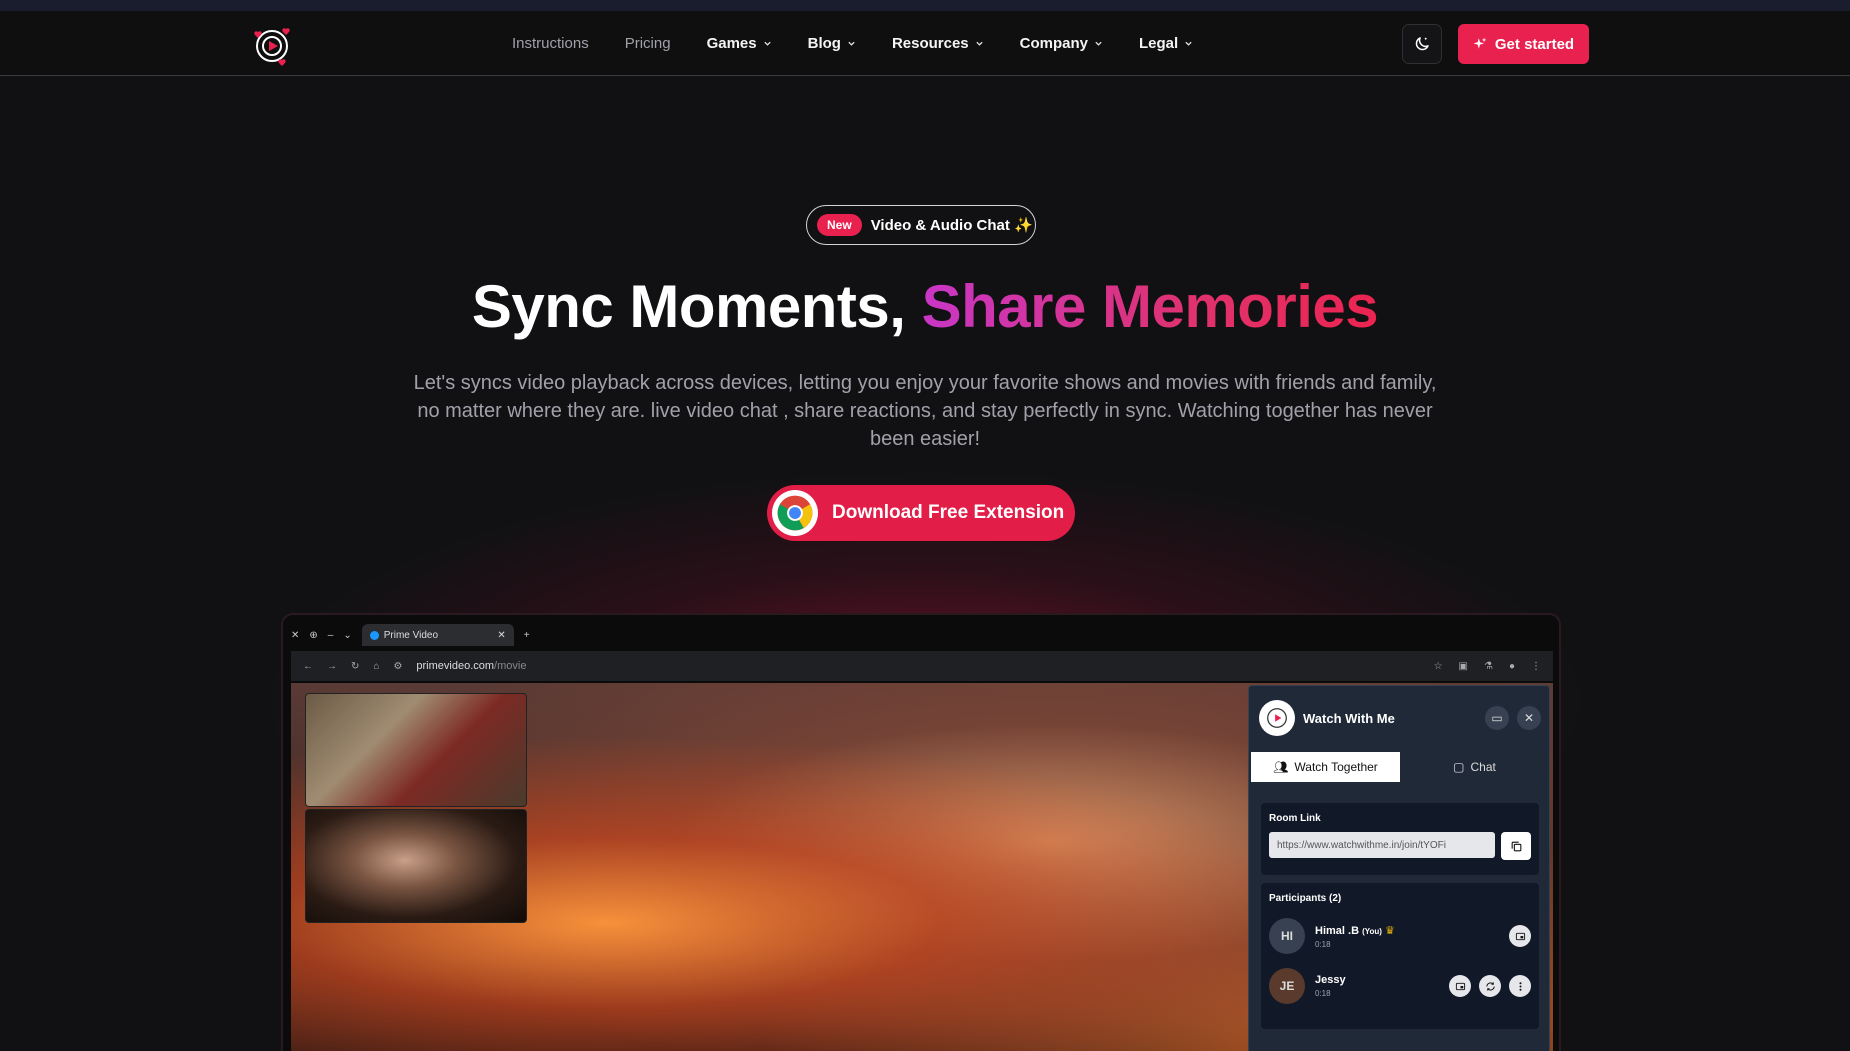 Image resolution: width=1850 pixels, height=1051 pixels. Describe the element at coordinates (1400, 718) in the screenshot. I see `panel-header: Watch With Me ▭ ✕` at that location.